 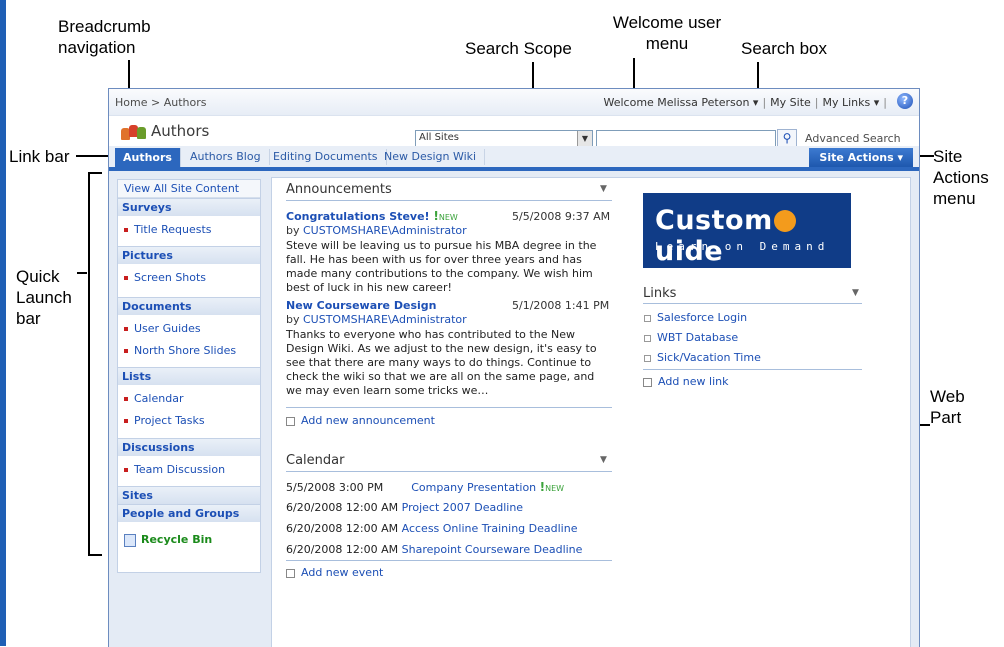 I want to click on callout-quick-launch: Quick Launch bar, so click(x=44, y=297).